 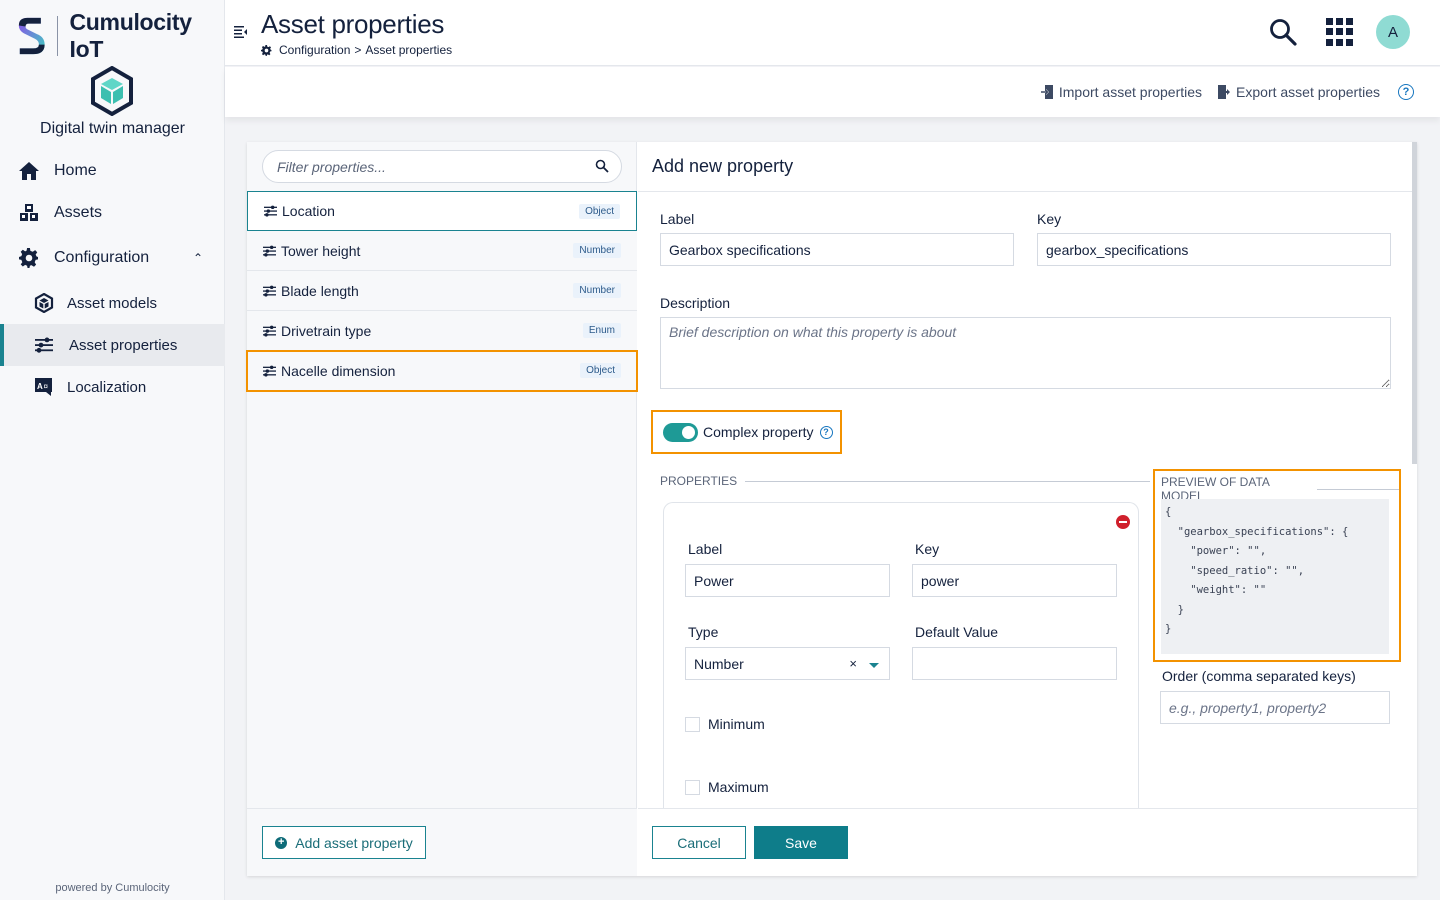 I want to click on home-icon, so click(x=29, y=171).